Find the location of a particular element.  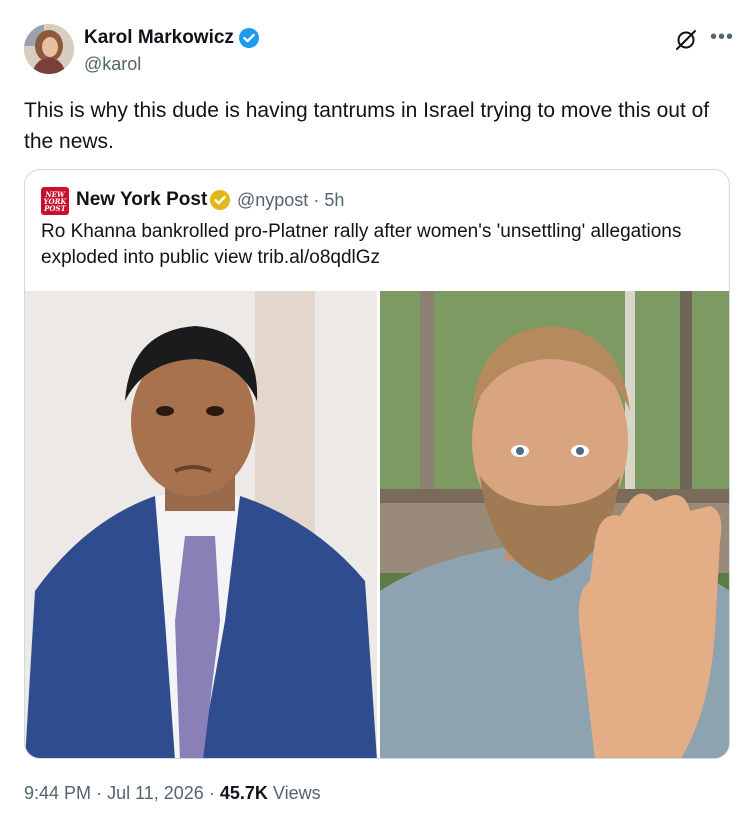

author-handle: @karol is located at coordinates (112, 64).